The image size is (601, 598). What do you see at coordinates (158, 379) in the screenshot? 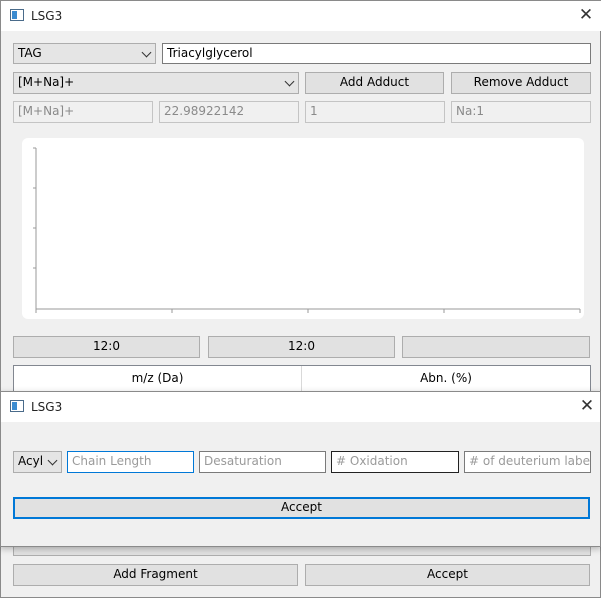
I see `column-header-mz: m/z (Da)` at bounding box center [158, 379].